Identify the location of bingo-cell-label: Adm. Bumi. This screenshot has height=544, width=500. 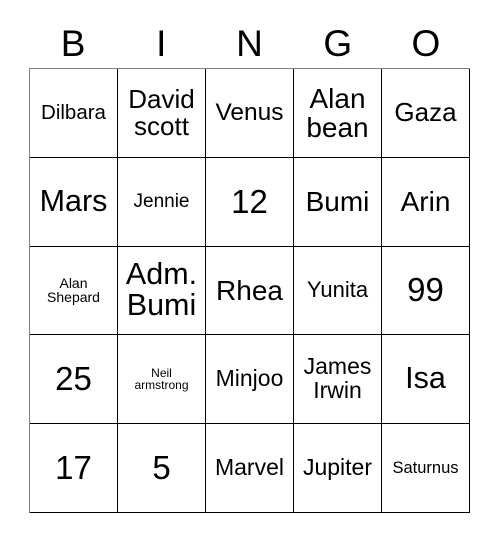
(161, 289).